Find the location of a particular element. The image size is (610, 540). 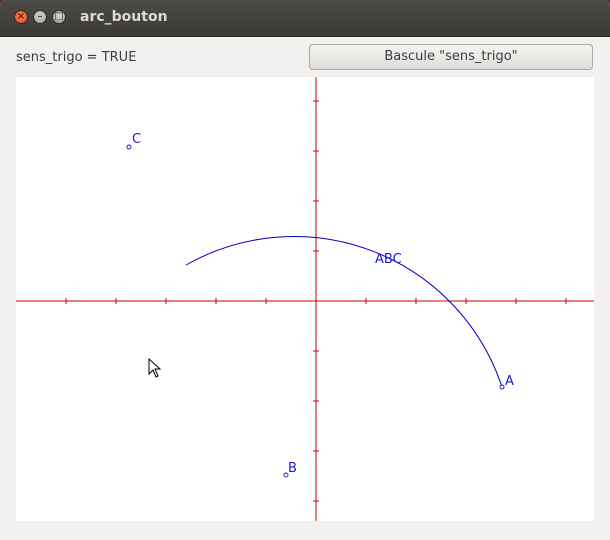

minimize-window-button: – is located at coordinates (40, 17).